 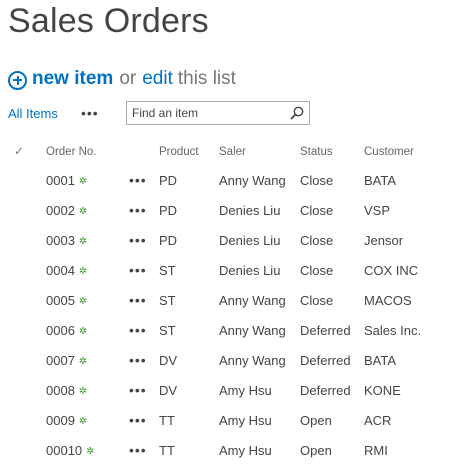 I want to click on order-number-text: 0008, so click(x=60, y=390).